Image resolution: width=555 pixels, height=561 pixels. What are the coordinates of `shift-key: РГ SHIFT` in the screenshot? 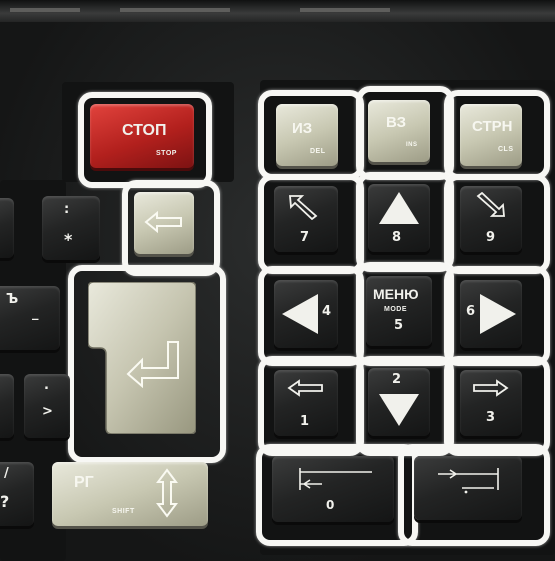 It's located at (130, 494).